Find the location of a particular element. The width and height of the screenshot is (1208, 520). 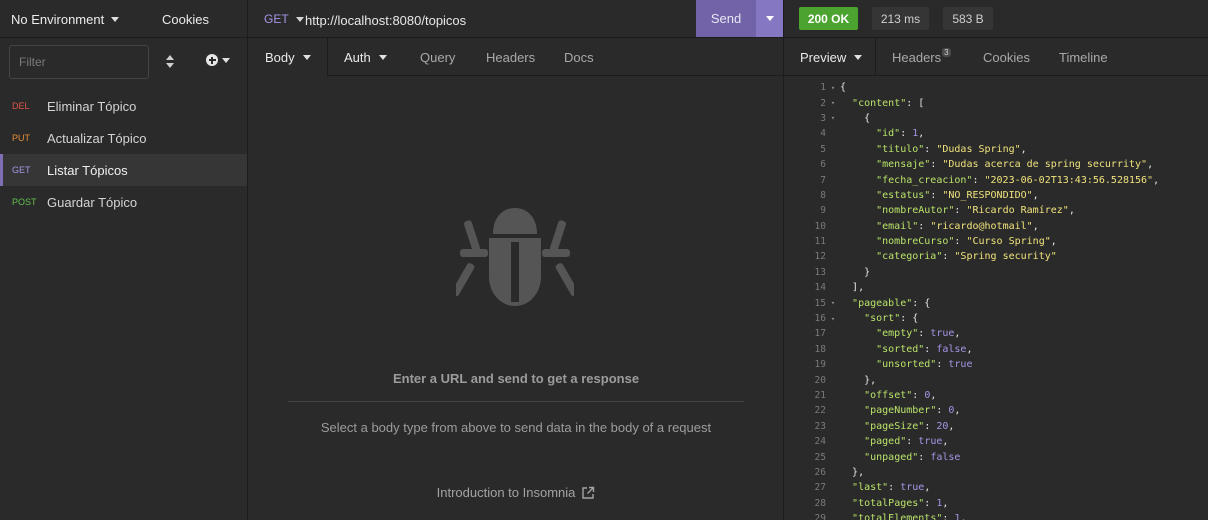

line-number: 26 is located at coordinates (820, 472).